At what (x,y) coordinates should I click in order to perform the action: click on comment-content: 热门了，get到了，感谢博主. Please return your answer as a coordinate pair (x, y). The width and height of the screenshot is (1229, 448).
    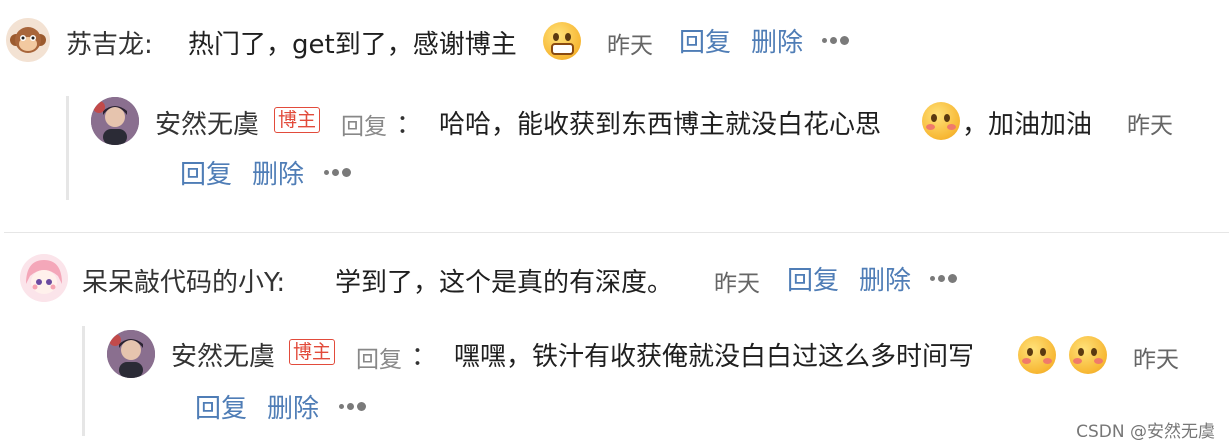
    Looking at the image, I should click on (352, 45).